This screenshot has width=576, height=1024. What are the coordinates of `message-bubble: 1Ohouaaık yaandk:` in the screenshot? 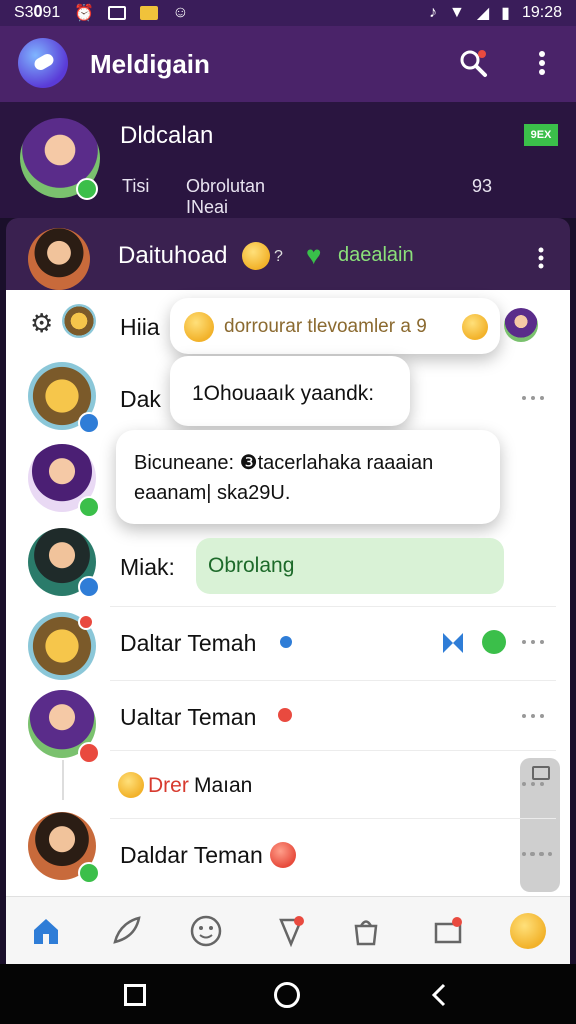 It's located at (290, 391).